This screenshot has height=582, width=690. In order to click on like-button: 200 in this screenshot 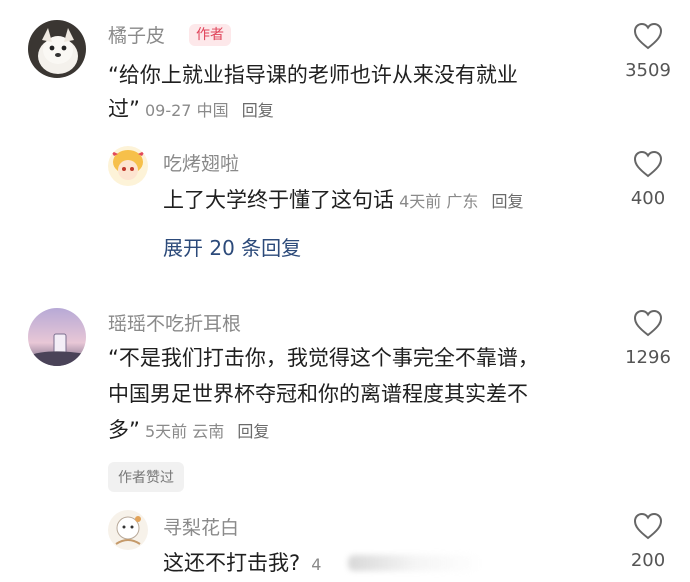, I will do `click(648, 541)`.